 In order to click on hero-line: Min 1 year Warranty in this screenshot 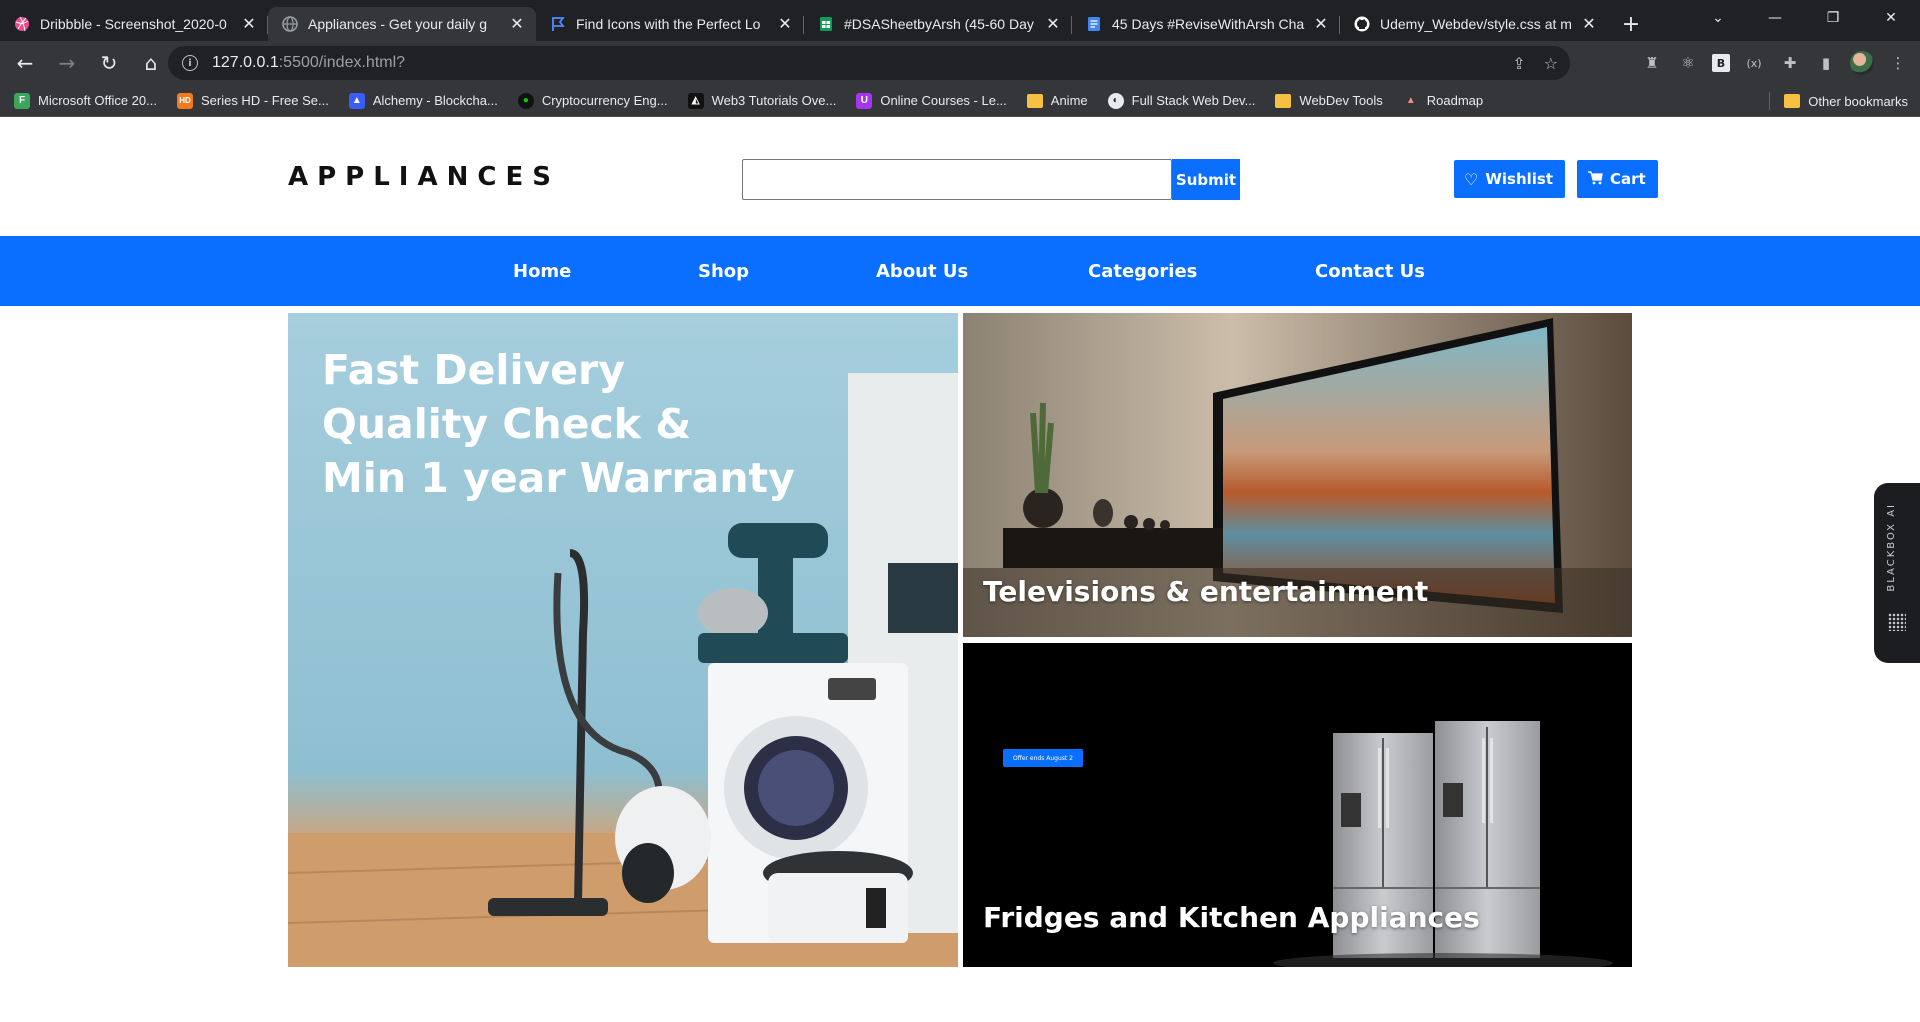, I will do `click(558, 478)`.